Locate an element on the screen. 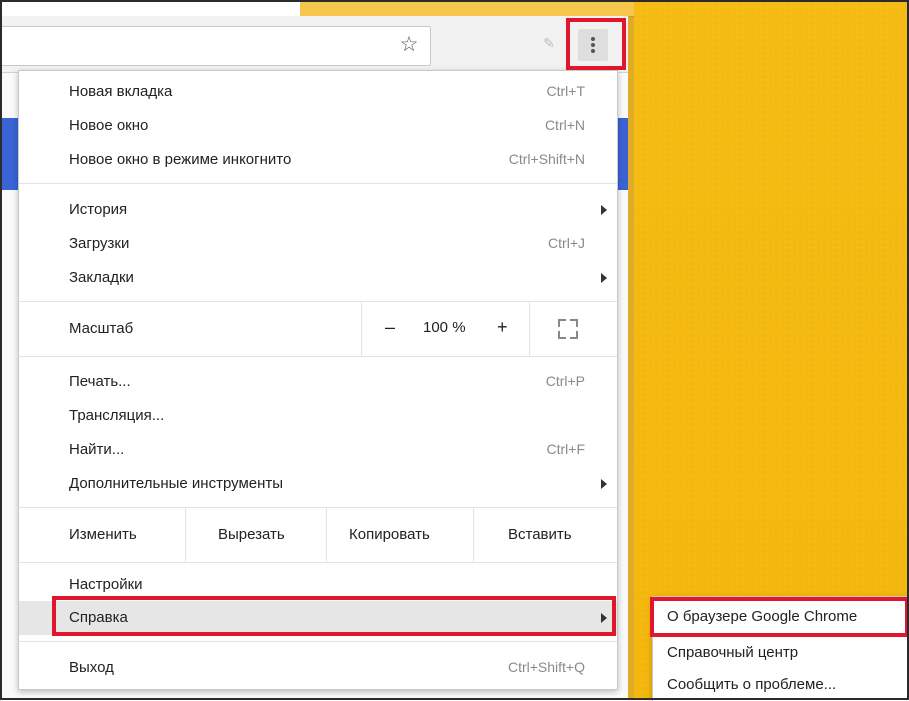 This screenshot has width=909, height=701. menu-item-label: Дополнительные инструменты is located at coordinates (176, 483).